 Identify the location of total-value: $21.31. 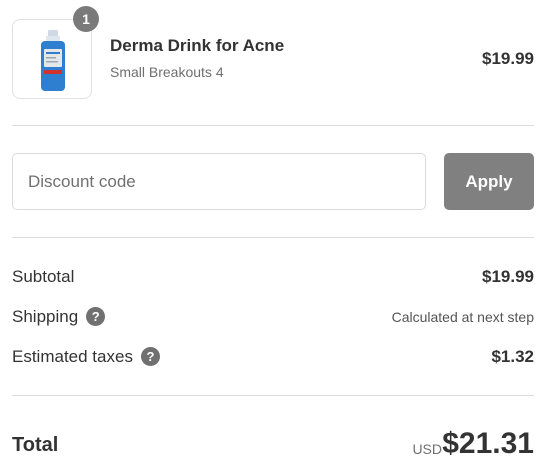
(488, 443).